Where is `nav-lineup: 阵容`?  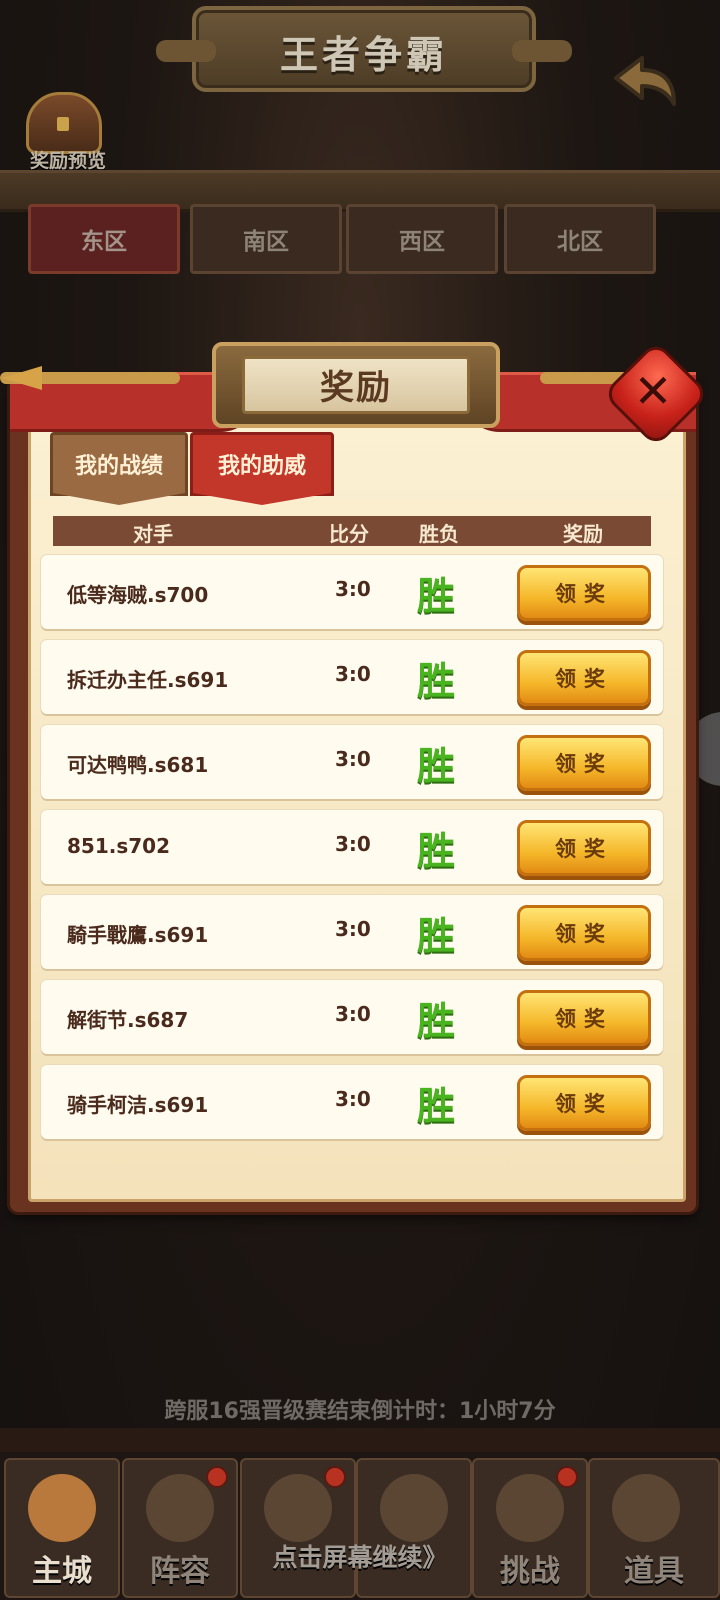 nav-lineup: 阵容 is located at coordinates (180, 1528).